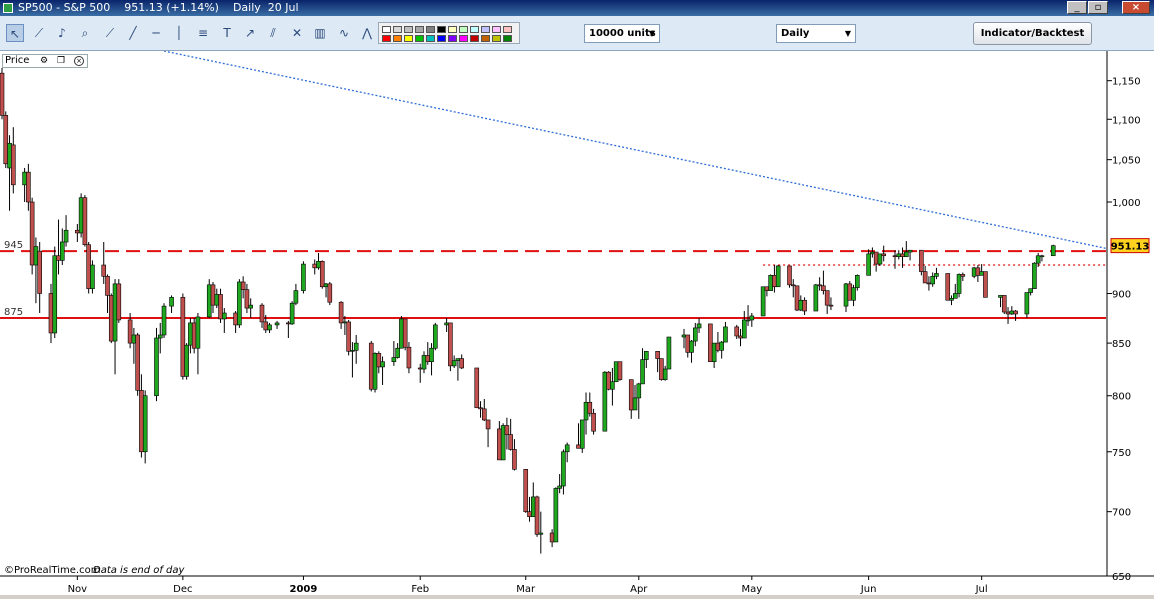 The width and height of the screenshot is (1154, 599). What do you see at coordinates (8, 8) in the screenshot?
I see `app-icon` at bounding box center [8, 8].